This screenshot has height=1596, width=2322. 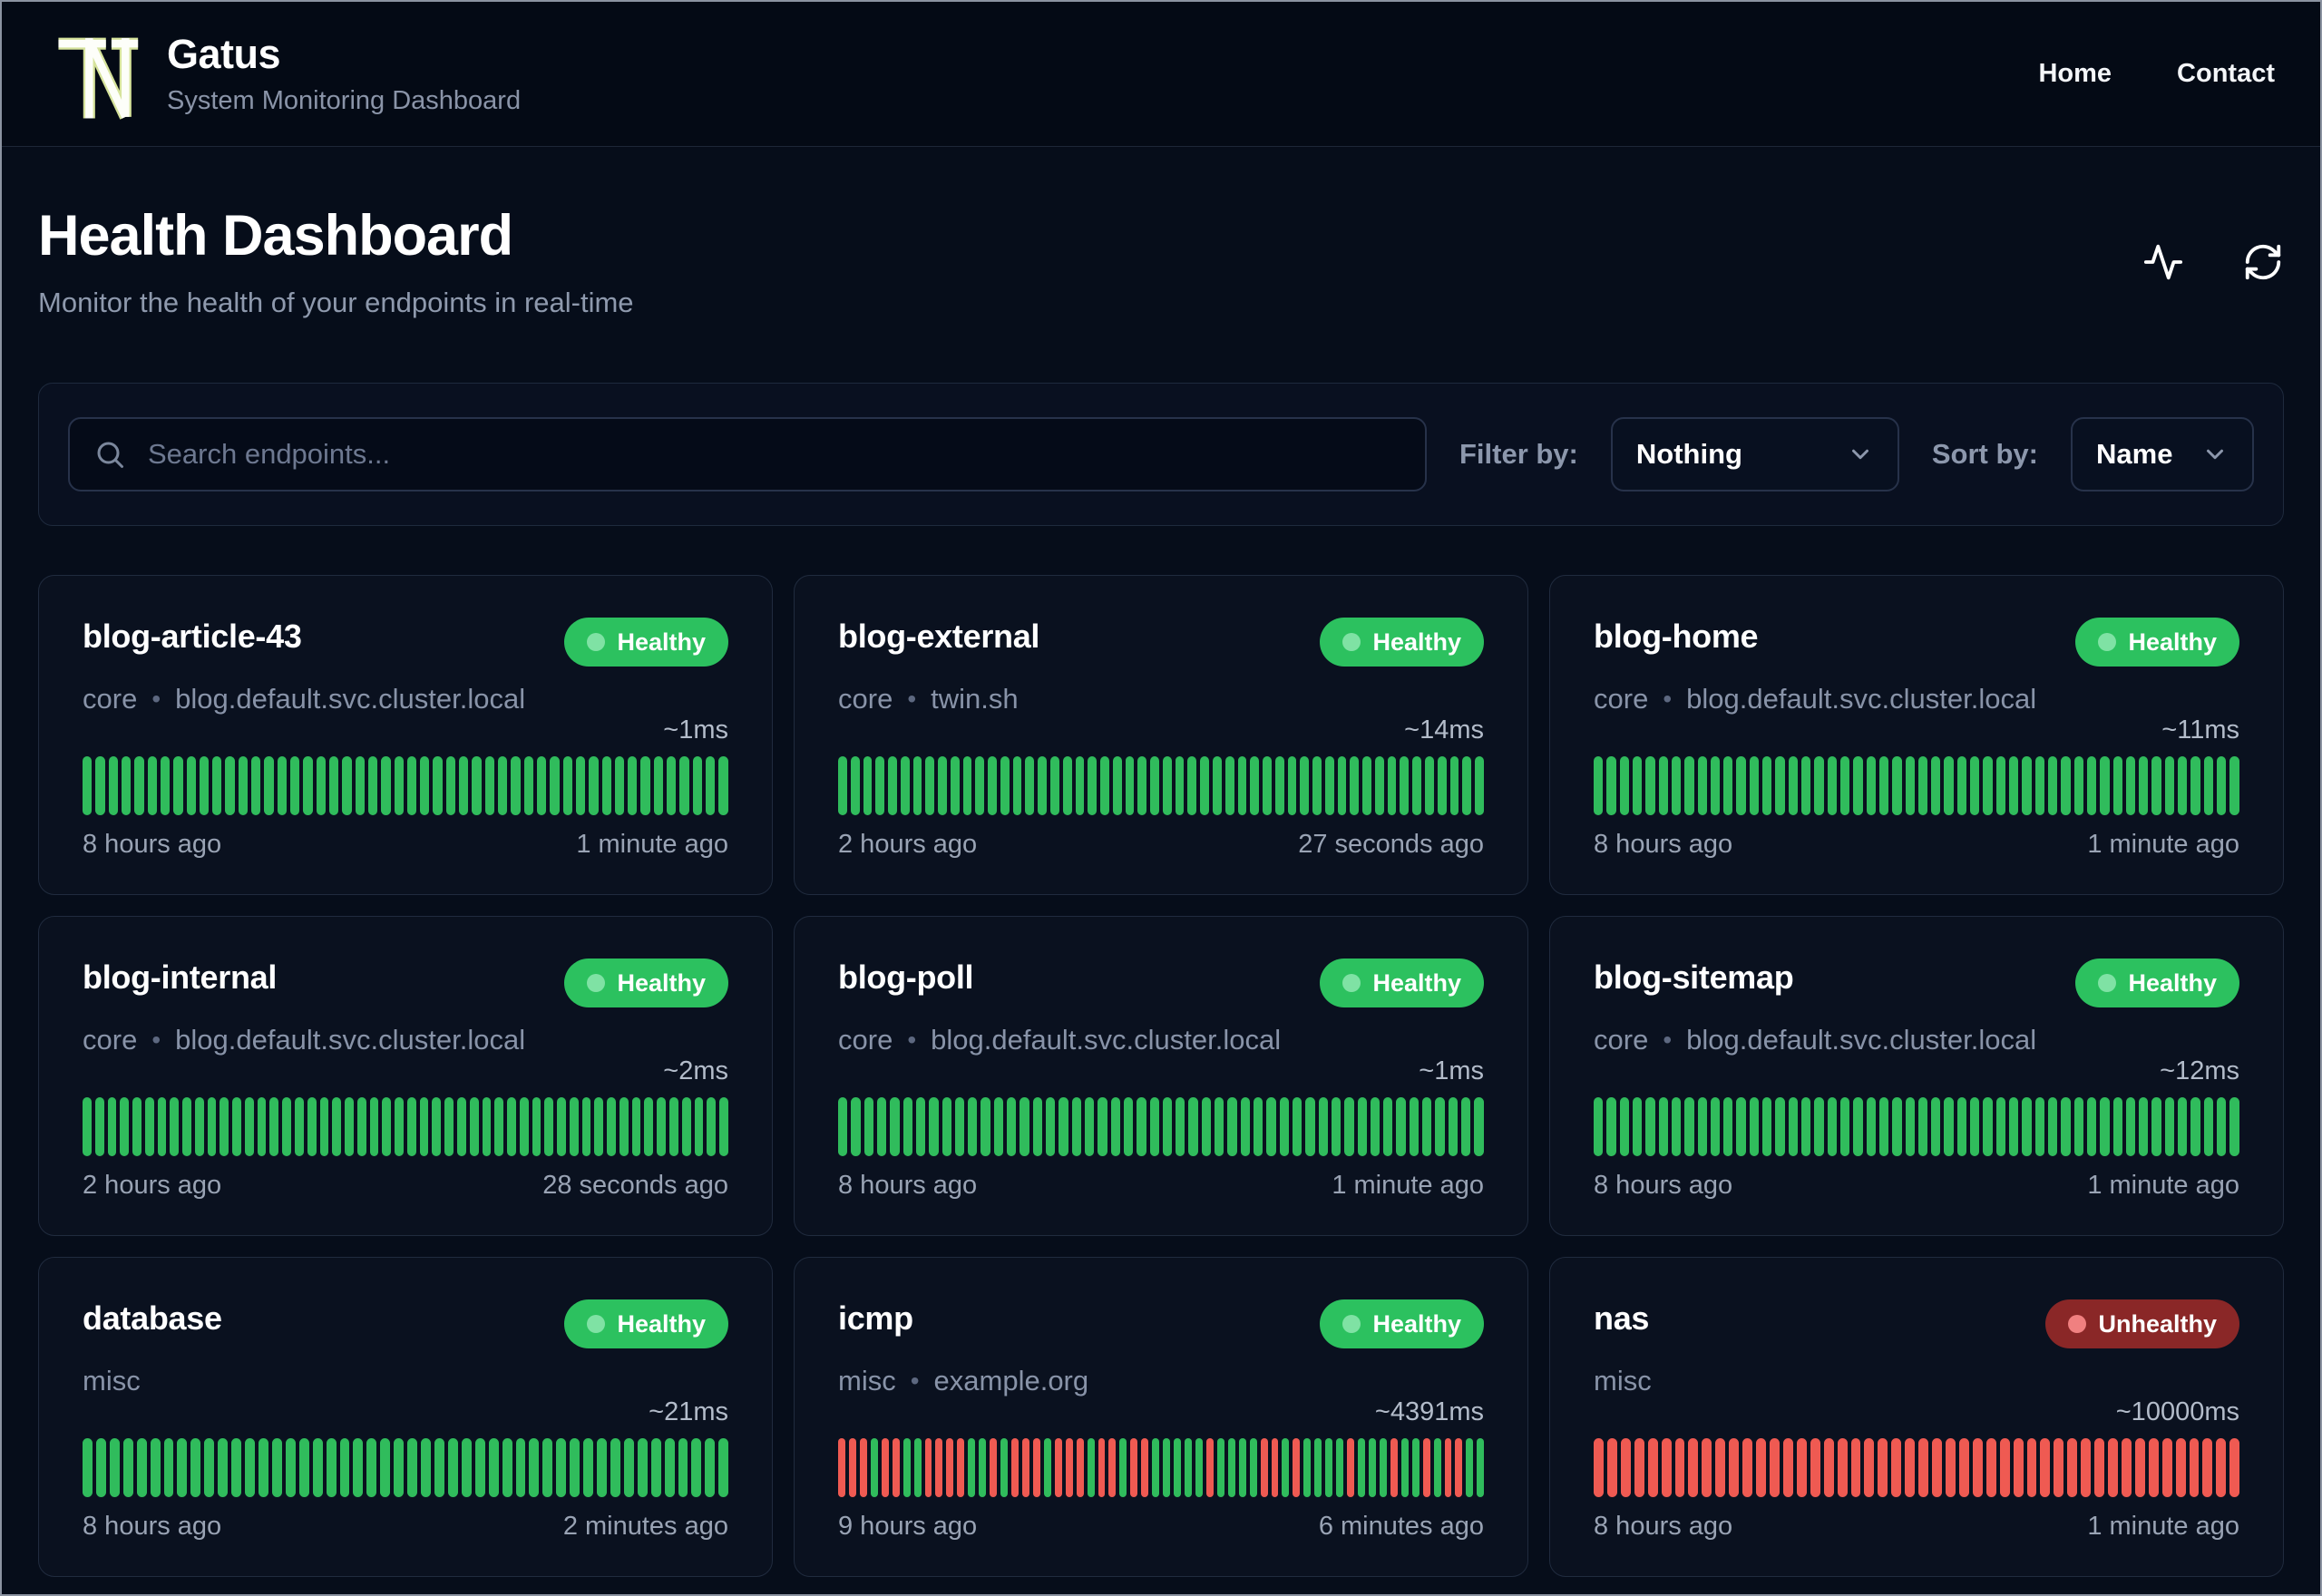 What do you see at coordinates (1664, 844) in the screenshot?
I see `history-start-time: 8 hours ago` at bounding box center [1664, 844].